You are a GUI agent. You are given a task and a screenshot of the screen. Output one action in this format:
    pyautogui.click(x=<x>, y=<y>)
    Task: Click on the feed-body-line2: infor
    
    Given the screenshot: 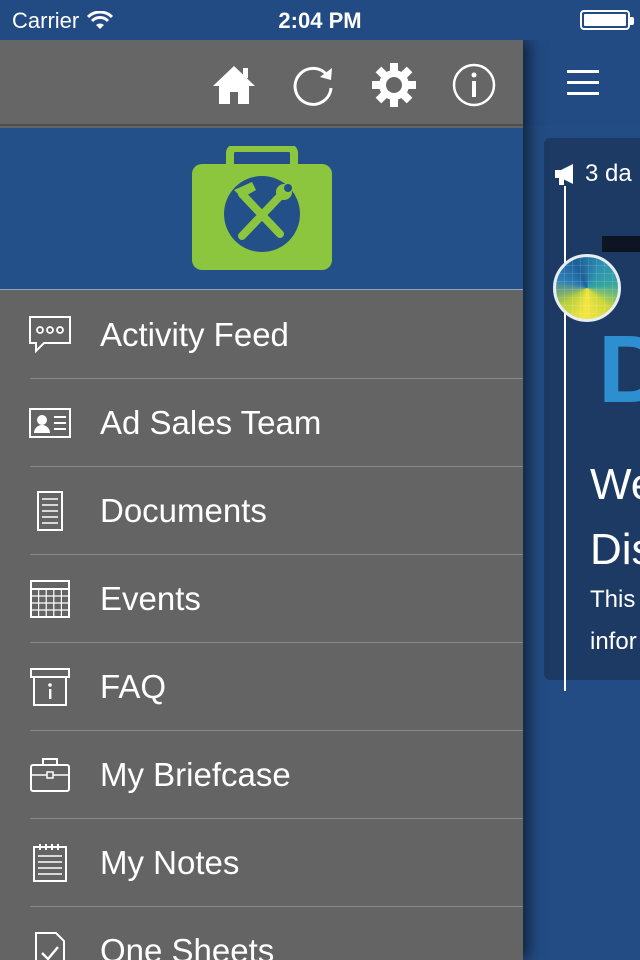 What is the action you would take?
    pyautogui.click(x=613, y=641)
    